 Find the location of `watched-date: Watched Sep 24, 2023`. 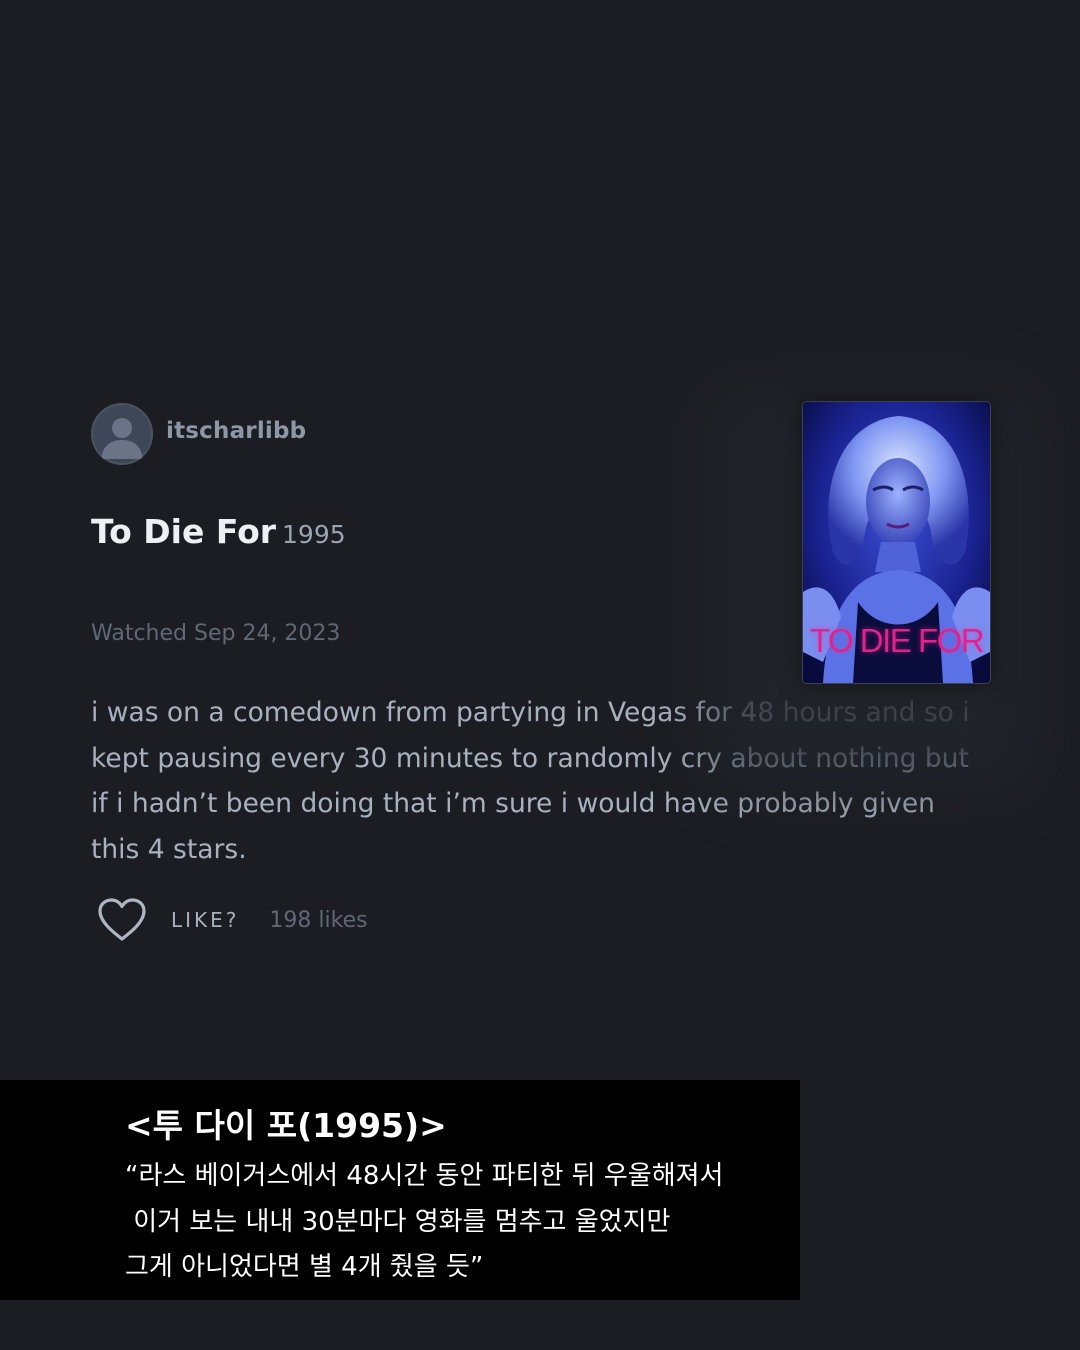

watched-date: Watched Sep 24, 2023 is located at coordinates (216, 633).